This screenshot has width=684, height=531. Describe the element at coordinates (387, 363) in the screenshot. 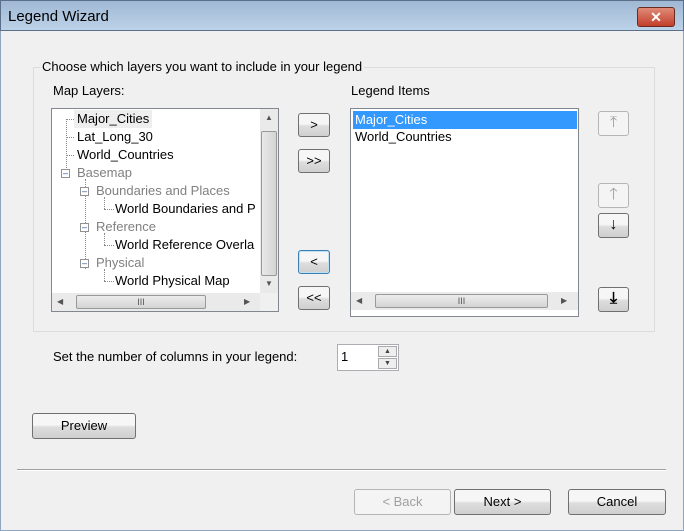

I see `spin-down-icon: ▼` at that location.